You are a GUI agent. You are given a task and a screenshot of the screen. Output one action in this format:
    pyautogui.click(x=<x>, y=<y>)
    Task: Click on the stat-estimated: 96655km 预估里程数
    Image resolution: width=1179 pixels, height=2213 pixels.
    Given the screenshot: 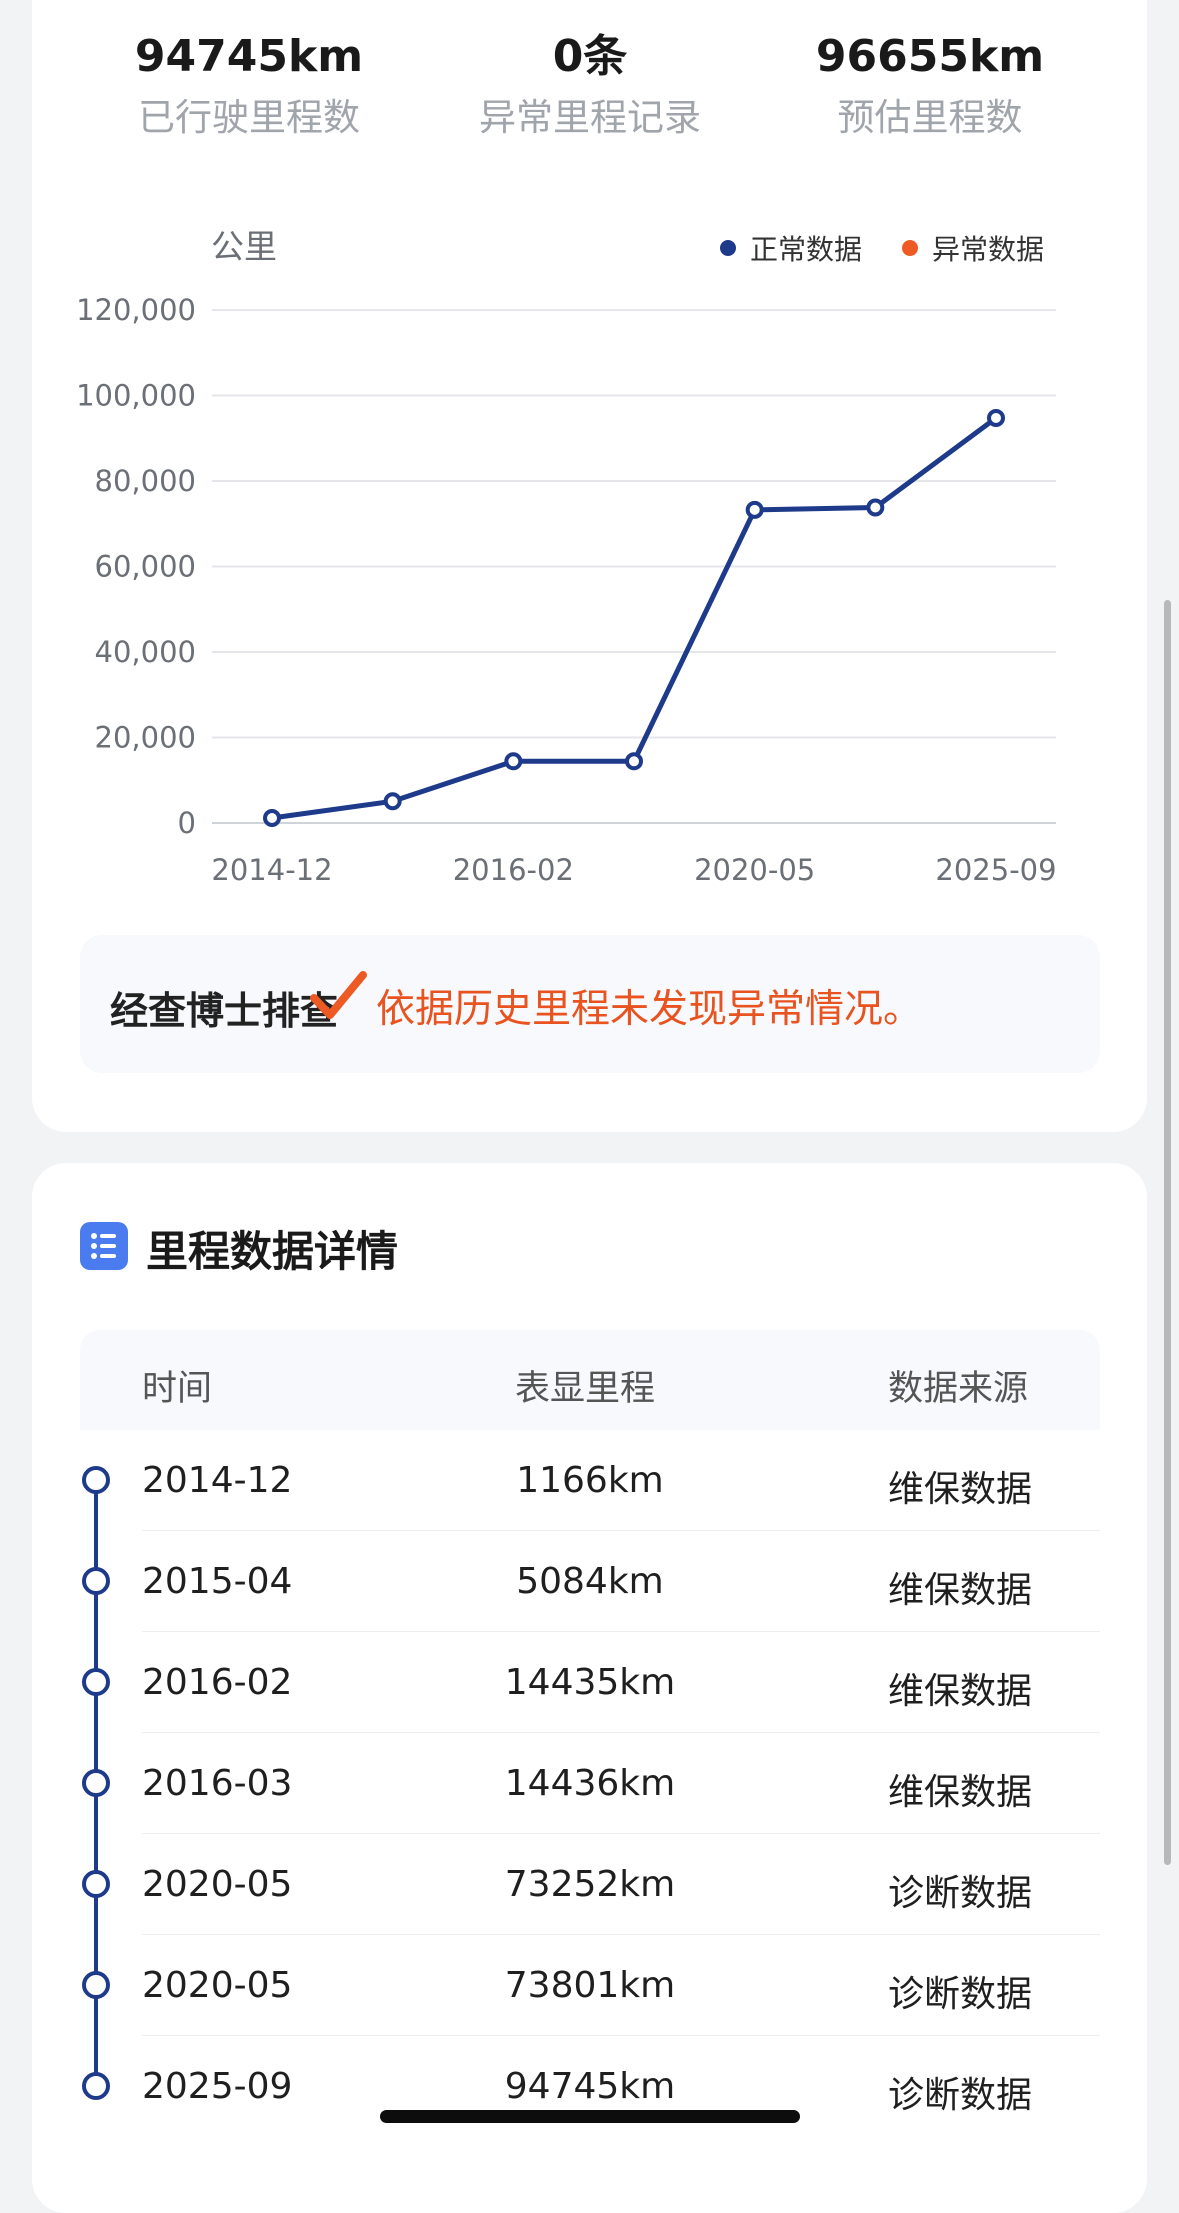 What is the action you would take?
    pyautogui.click(x=930, y=84)
    